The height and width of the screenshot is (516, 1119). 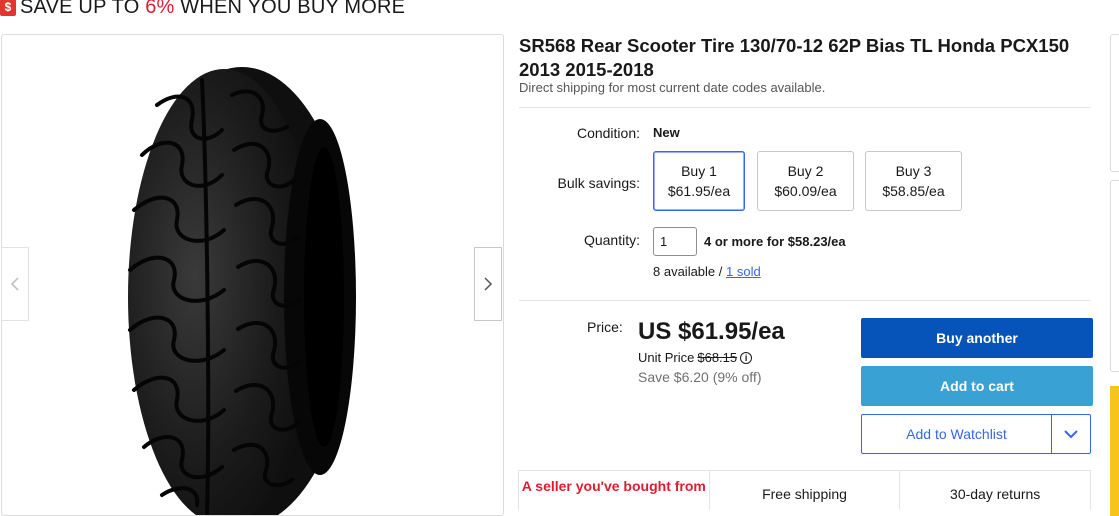 I want to click on quantity-offer: 4 or more for $58.23/ea, so click(x=775, y=241).